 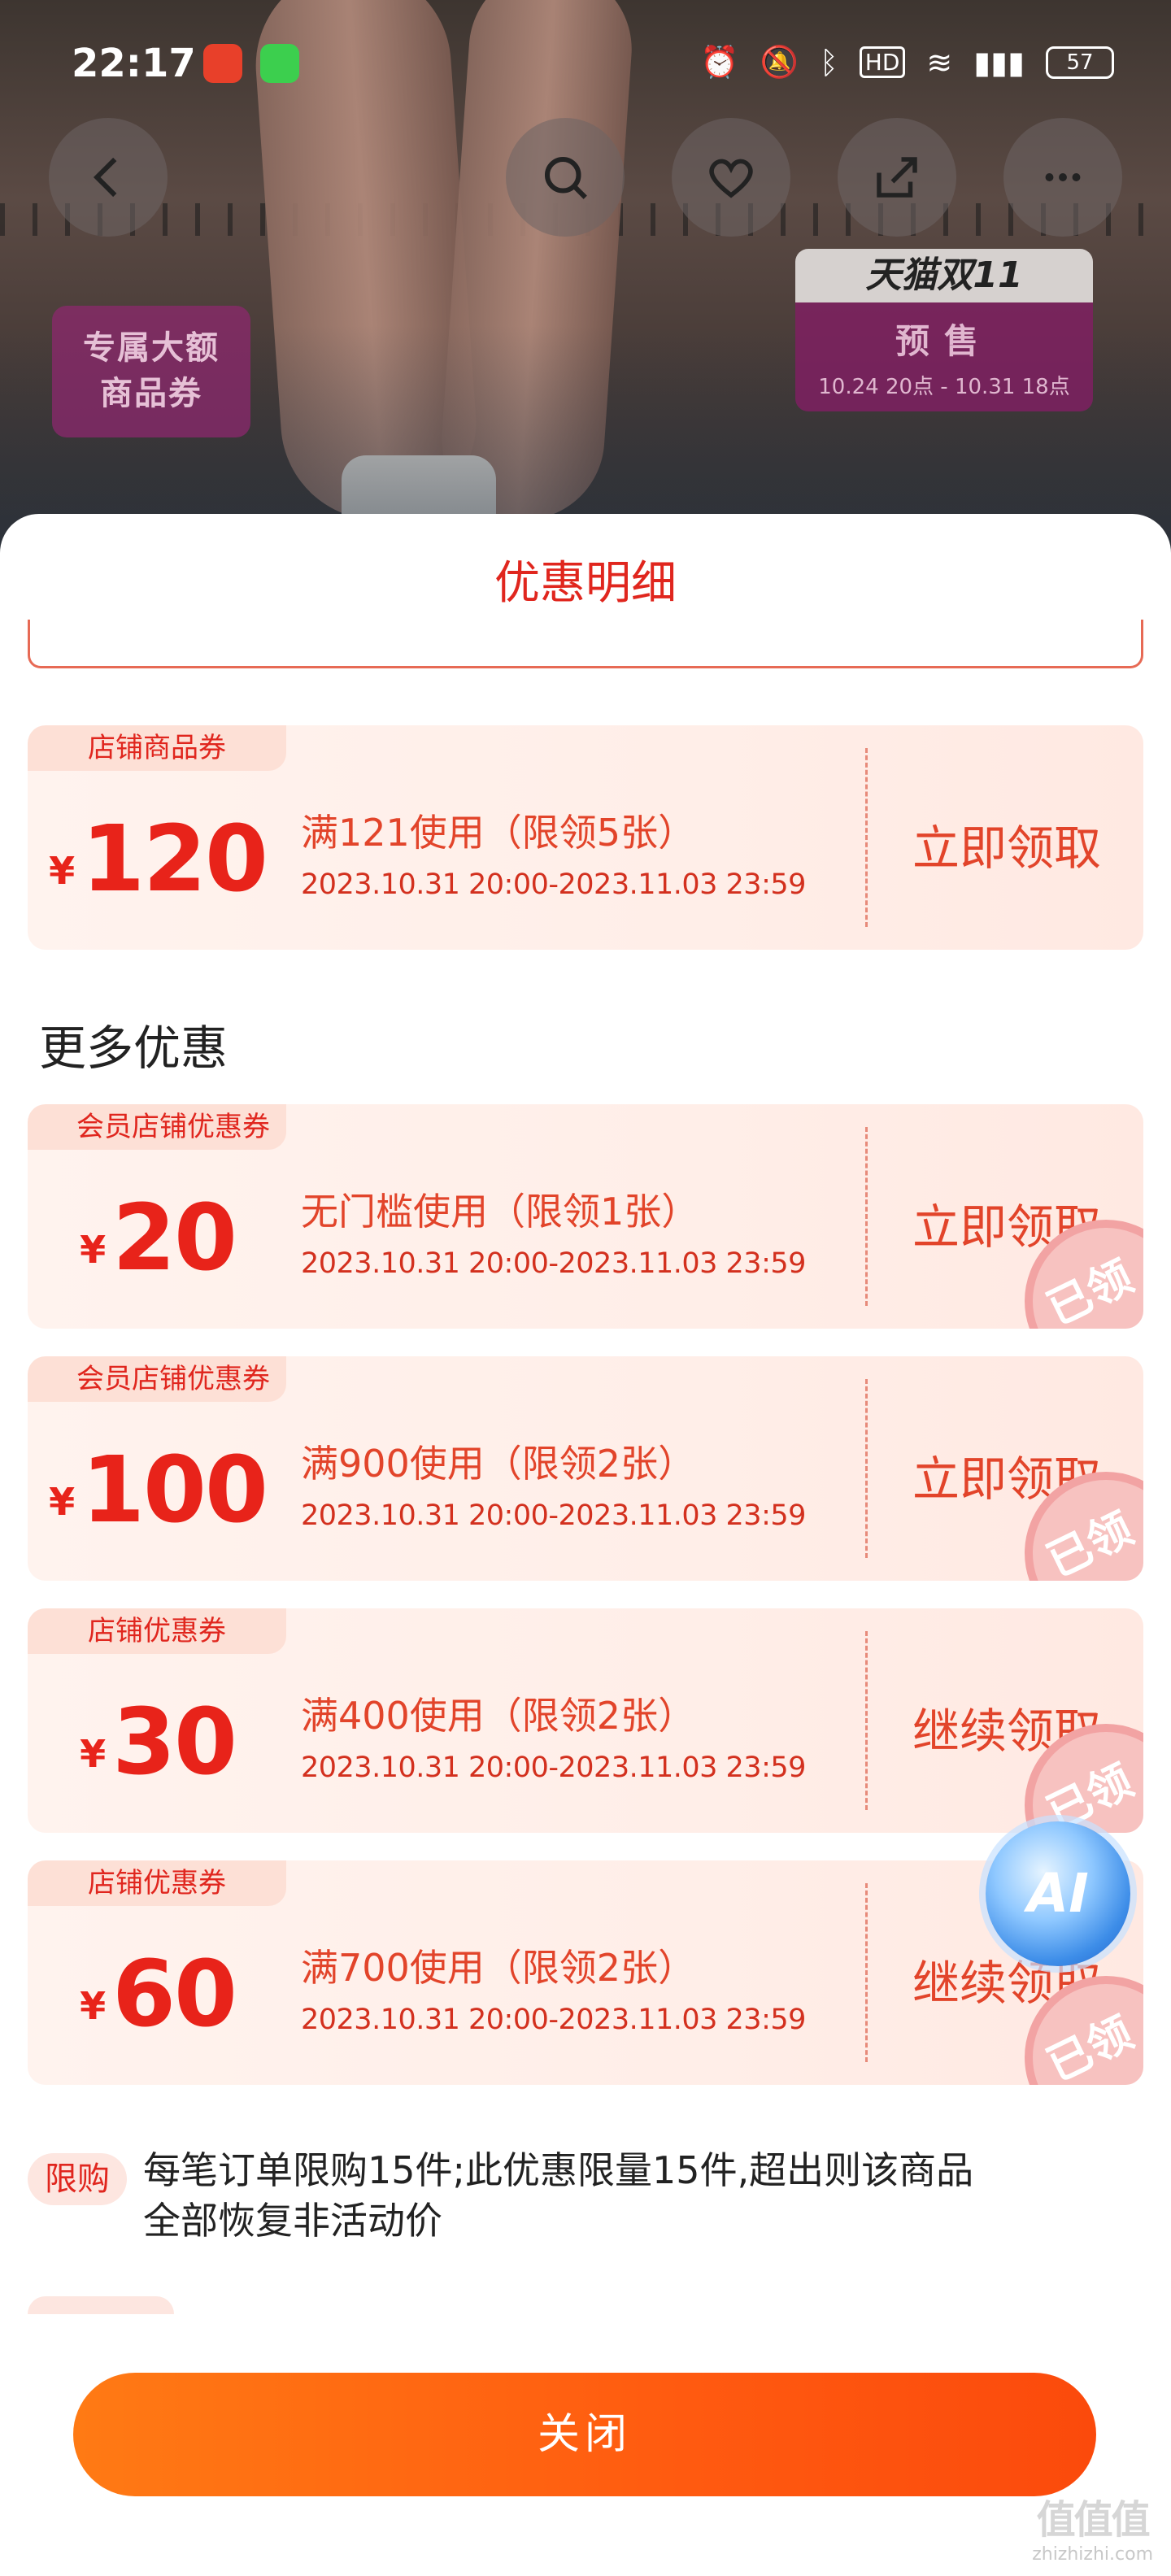 I want to click on mute-icon: 🔕, so click(x=780, y=62).